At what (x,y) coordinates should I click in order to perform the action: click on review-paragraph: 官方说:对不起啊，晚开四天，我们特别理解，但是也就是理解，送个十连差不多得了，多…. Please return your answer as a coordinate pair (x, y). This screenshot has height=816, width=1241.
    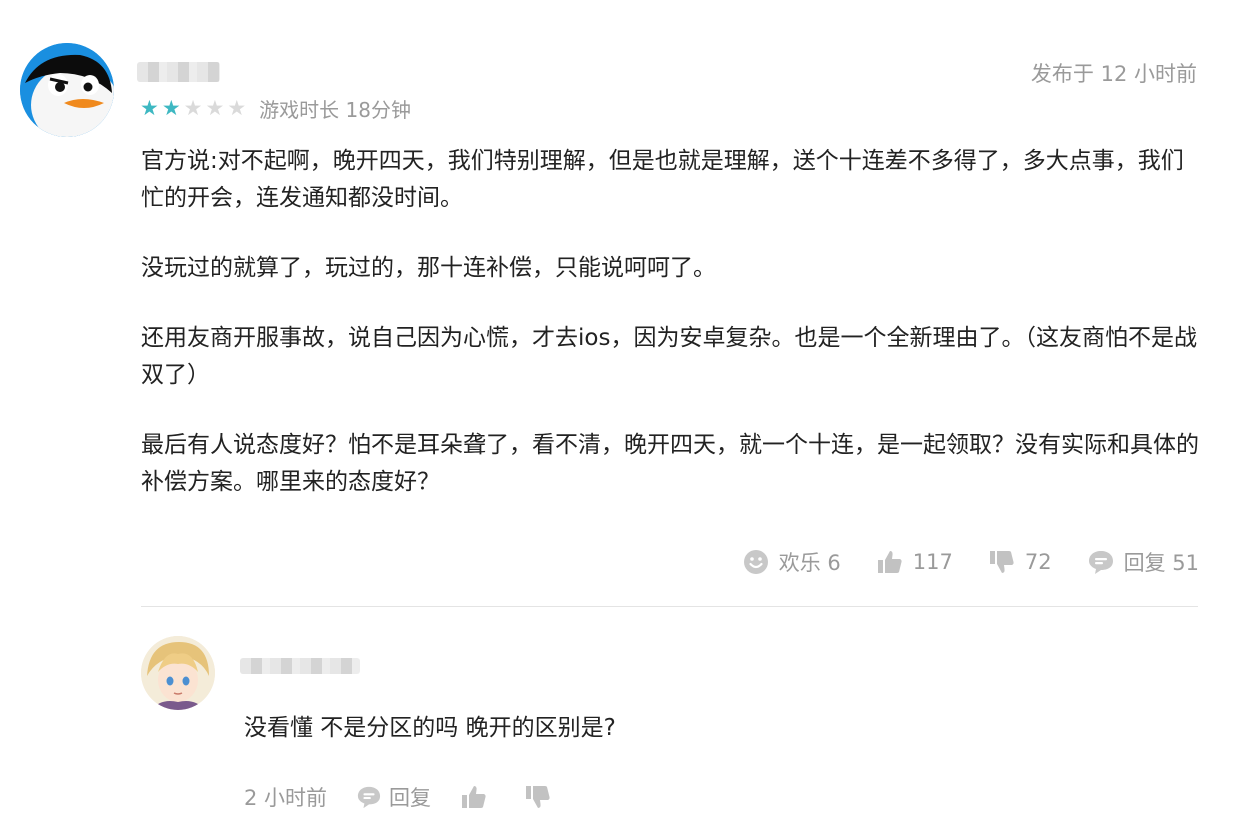
    Looking at the image, I should click on (662, 179).